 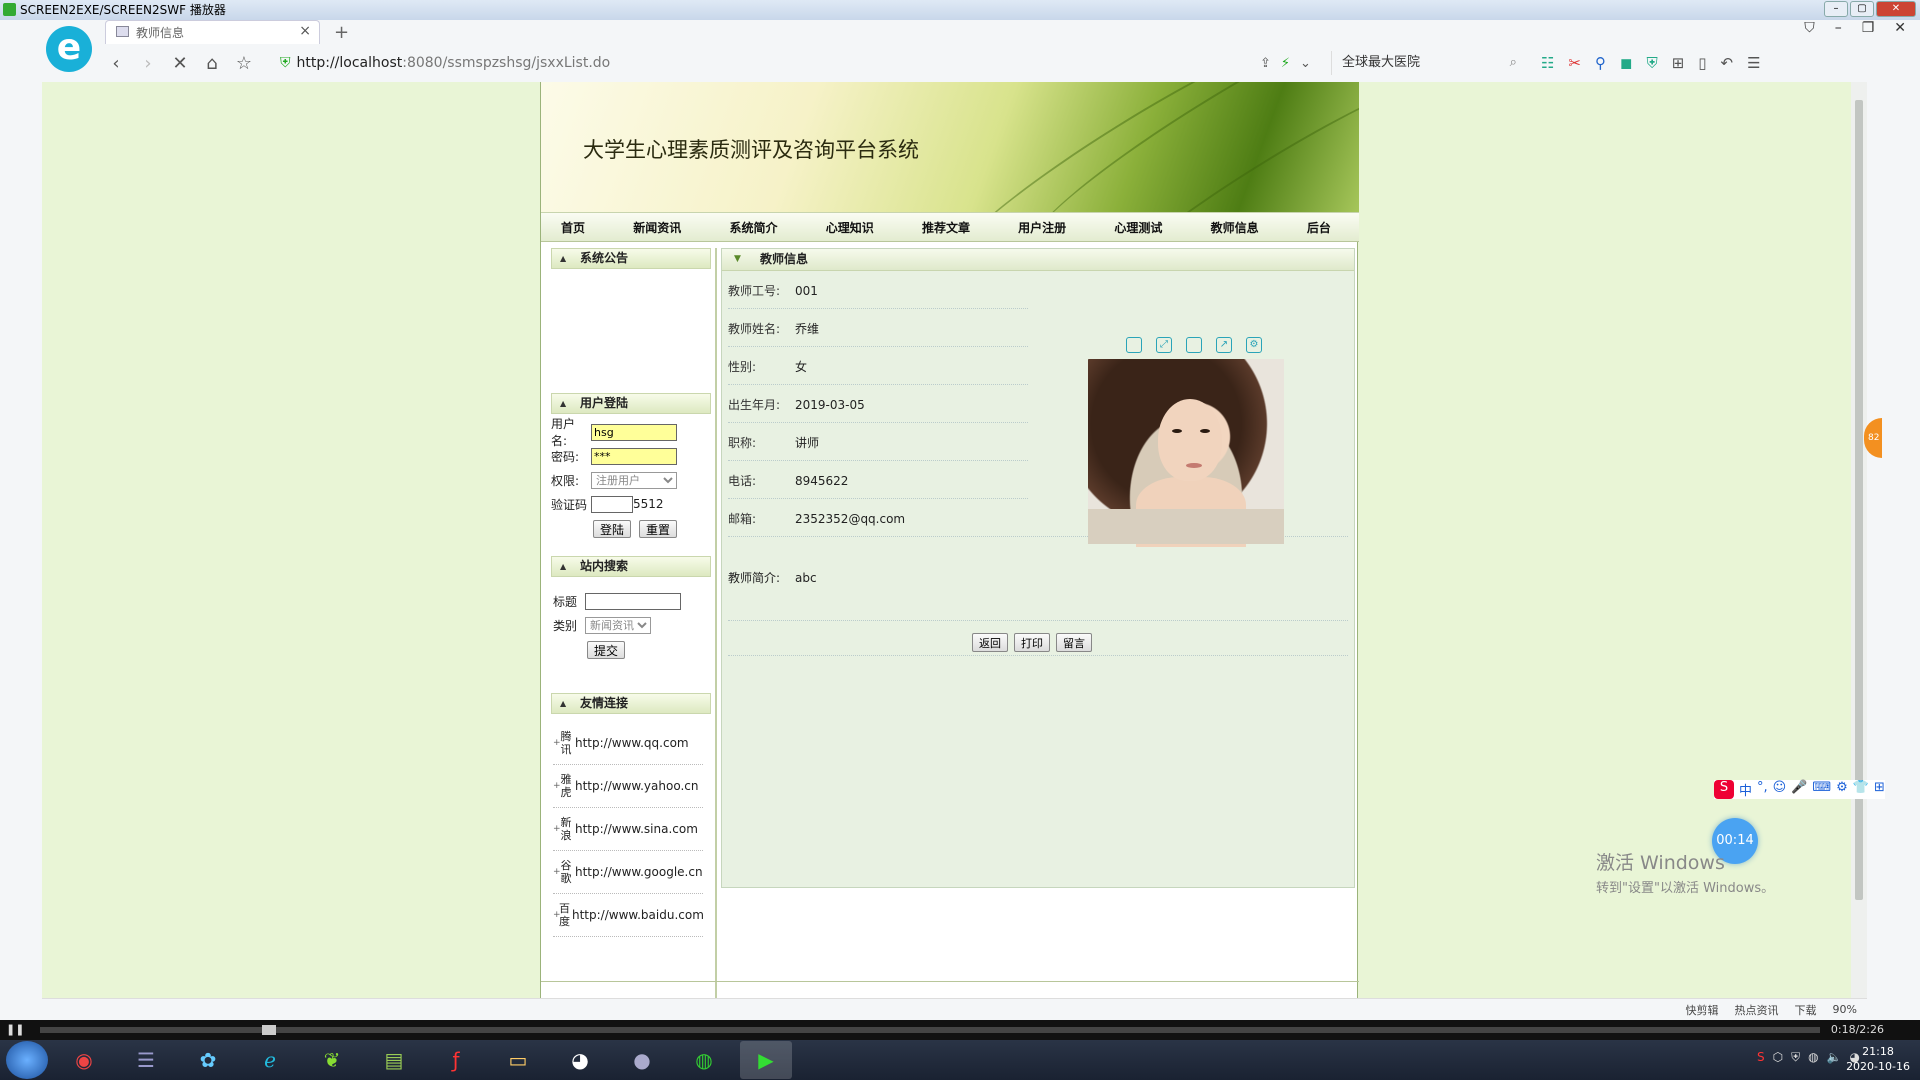 What do you see at coordinates (1032, 642) in the screenshot?
I see `print-button: 打印` at bounding box center [1032, 642].